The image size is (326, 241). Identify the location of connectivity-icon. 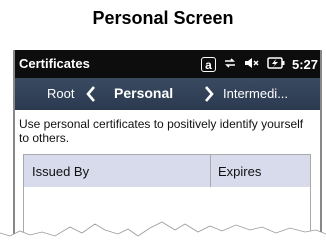
(230, 64).